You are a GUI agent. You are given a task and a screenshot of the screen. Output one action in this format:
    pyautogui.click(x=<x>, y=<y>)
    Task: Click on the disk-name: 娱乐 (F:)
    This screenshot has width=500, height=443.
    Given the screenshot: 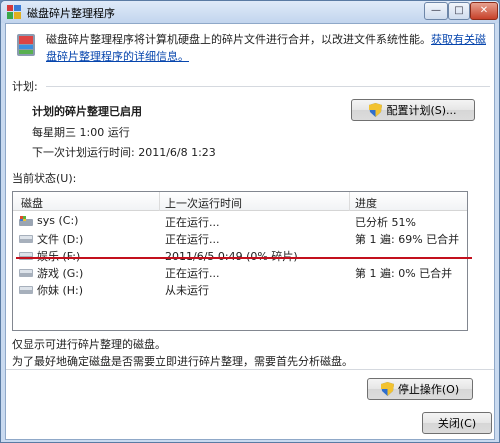 What is the action you would take?
    pyautogui.click(x=58, y=256)
    